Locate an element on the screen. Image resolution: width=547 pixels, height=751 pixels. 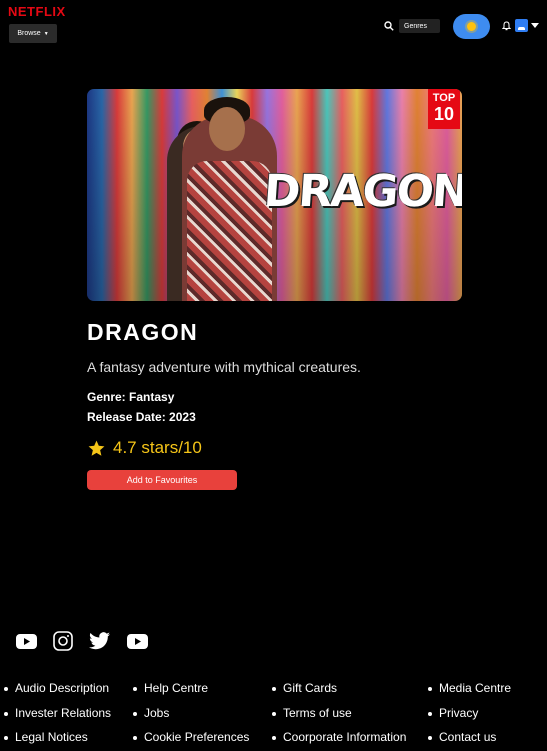
footer-link-contact-us: Contact us is located at coordinates (469, 740).